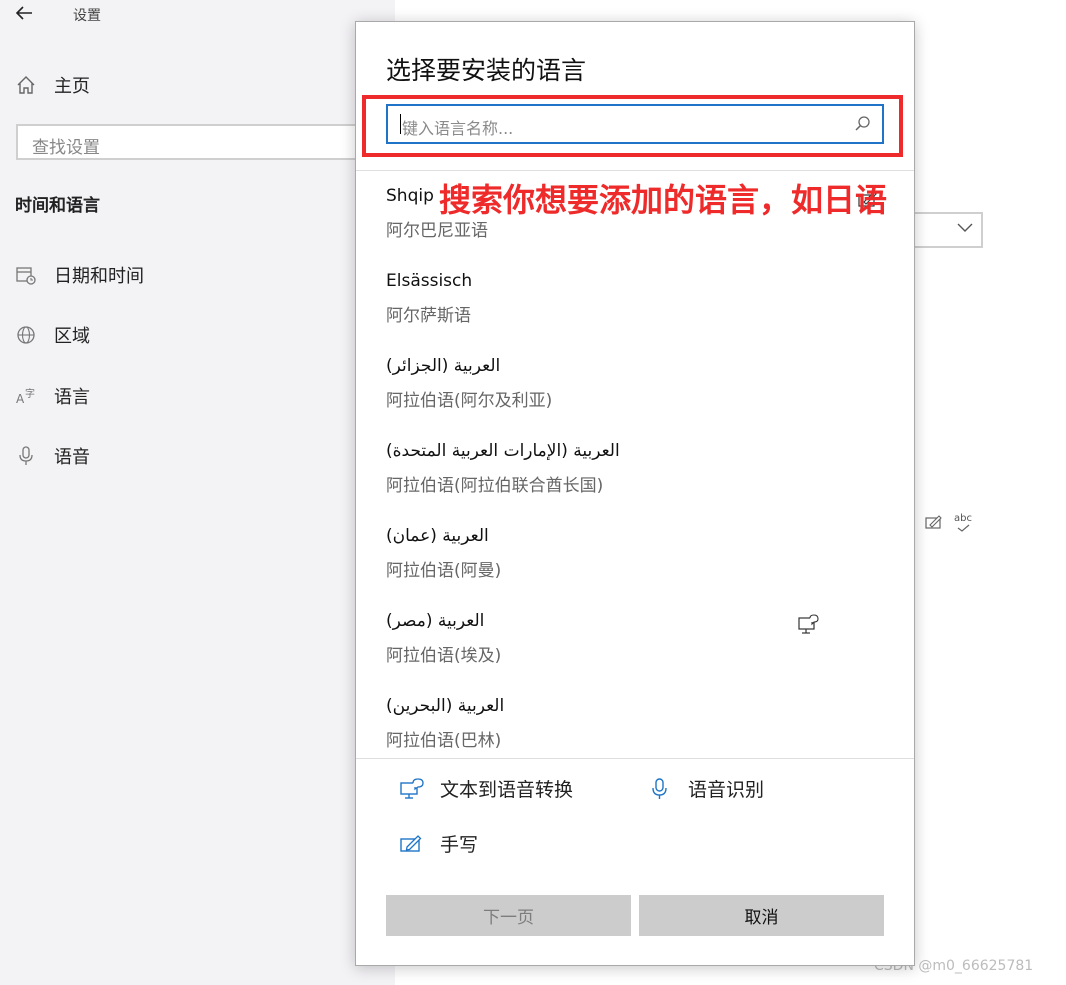 The width and height of the screenshot is (1066, 985). Describe the element at coordinates (429, 281) in the screenshot. I see `language-native-name: Elsässisch` at that location.